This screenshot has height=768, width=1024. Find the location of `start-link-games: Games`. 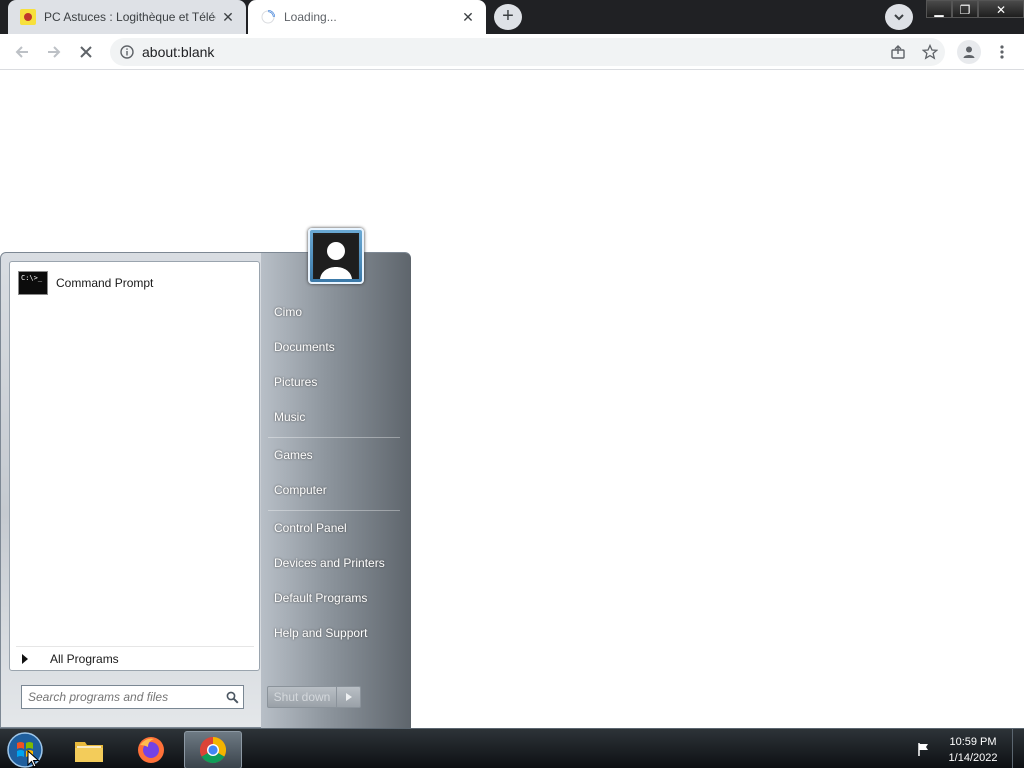

start-link-games: Games is located at coordinates (336, 455).